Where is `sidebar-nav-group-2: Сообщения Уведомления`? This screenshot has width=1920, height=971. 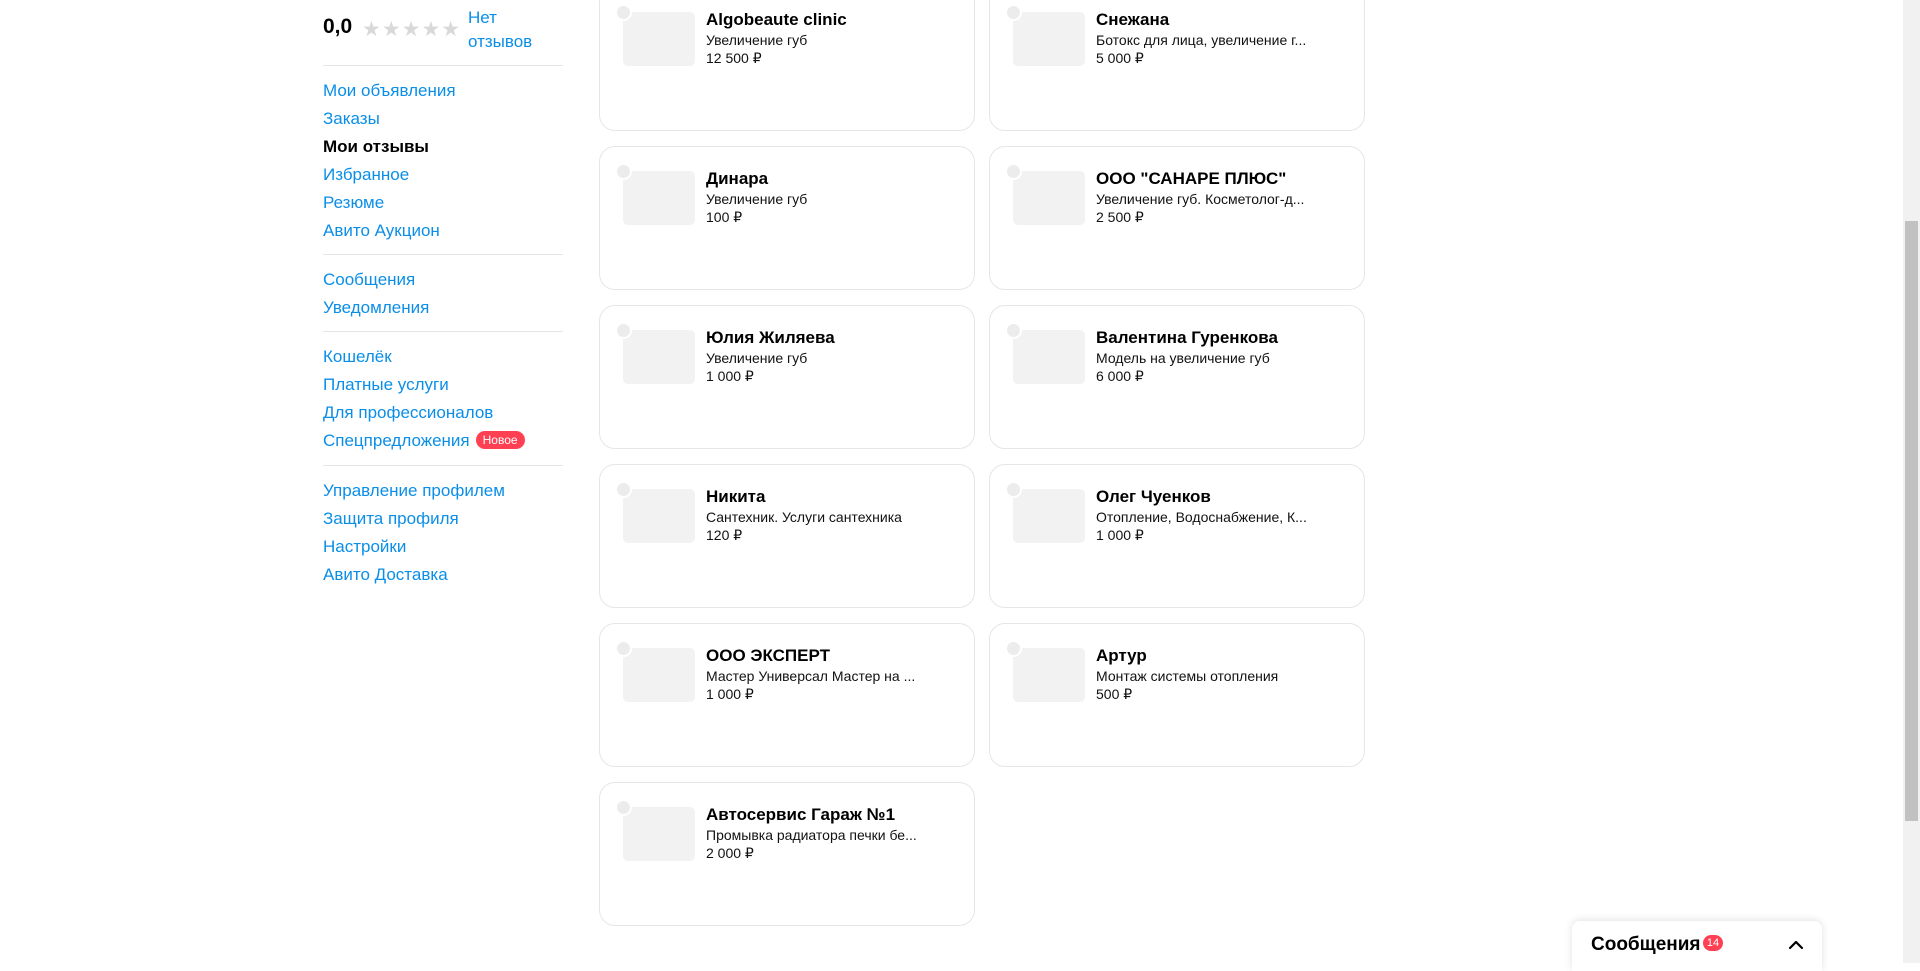 sidebar-nav-group-2: Сообщения Уведомления is located at coordinates (443, 288).